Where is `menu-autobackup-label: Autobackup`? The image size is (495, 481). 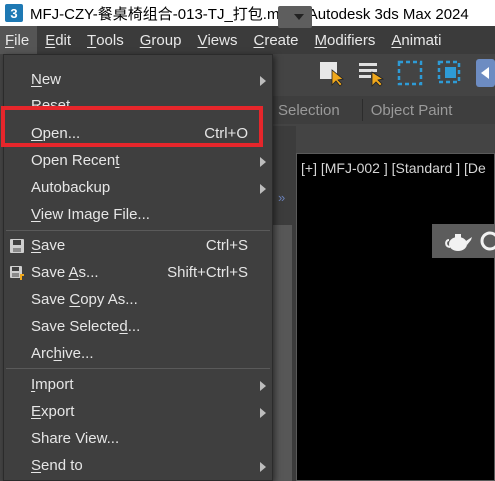
menu-autobackup-label: Autobackup is located at coordinates (70, 187).